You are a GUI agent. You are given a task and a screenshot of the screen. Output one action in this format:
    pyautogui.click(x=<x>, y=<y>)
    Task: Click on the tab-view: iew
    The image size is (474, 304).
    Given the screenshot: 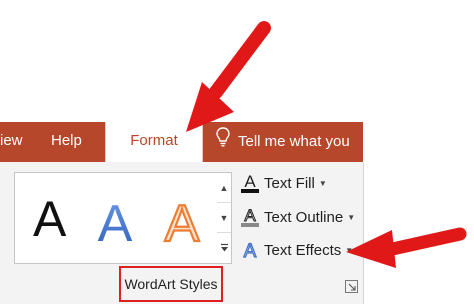 What is the action you would take?
    pyautogui.click(x=11, y=142)
    